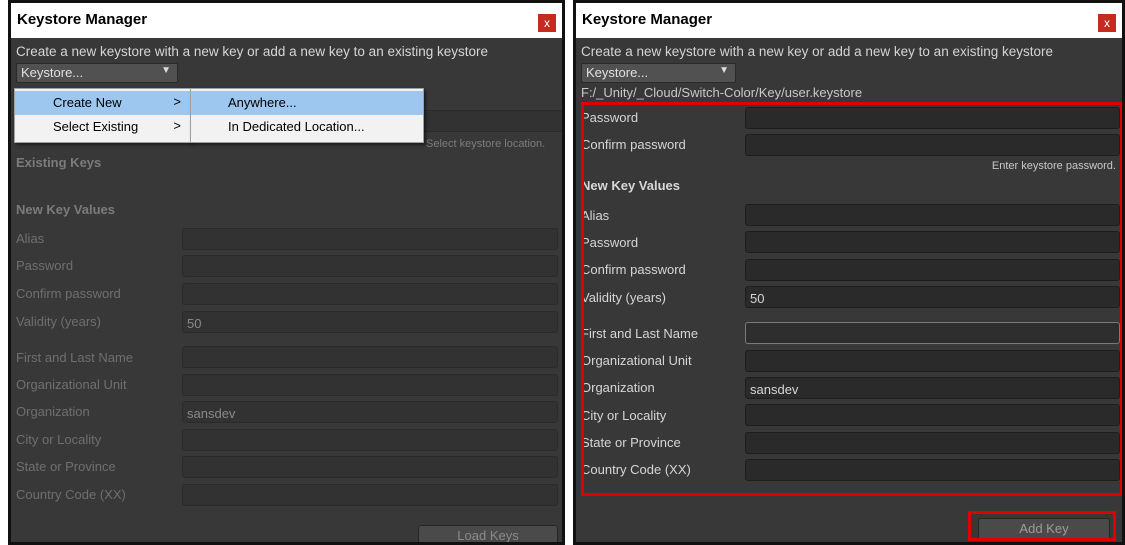 Image resolution: width=1125 pixels, height=545 pixels. I want to click on left-existing-keys-heading: Existing Keys, so click(59, 162).